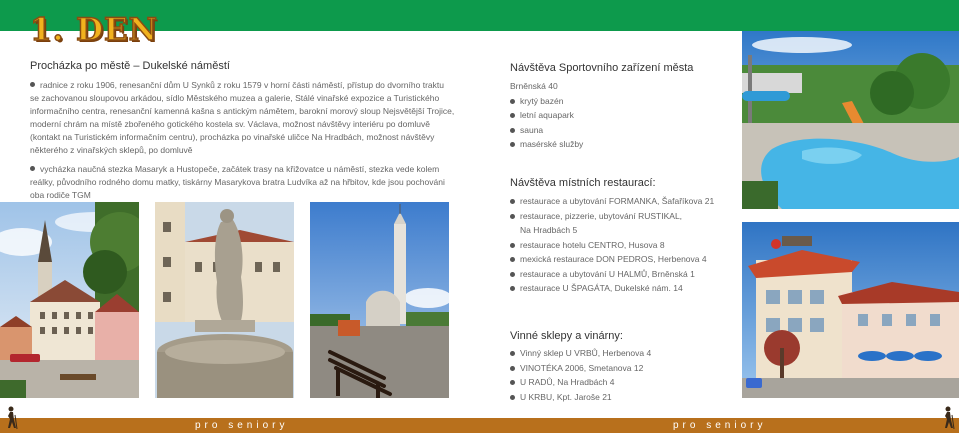 Image resolution: width=959 pixels, height=433 pixels. I want to click on list-item: krytý bazén, so click(620, 101).